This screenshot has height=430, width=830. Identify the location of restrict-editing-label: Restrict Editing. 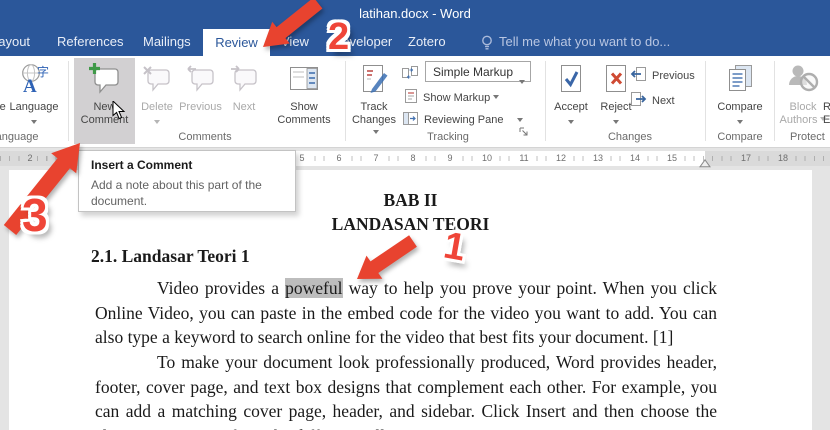
(826, 113).